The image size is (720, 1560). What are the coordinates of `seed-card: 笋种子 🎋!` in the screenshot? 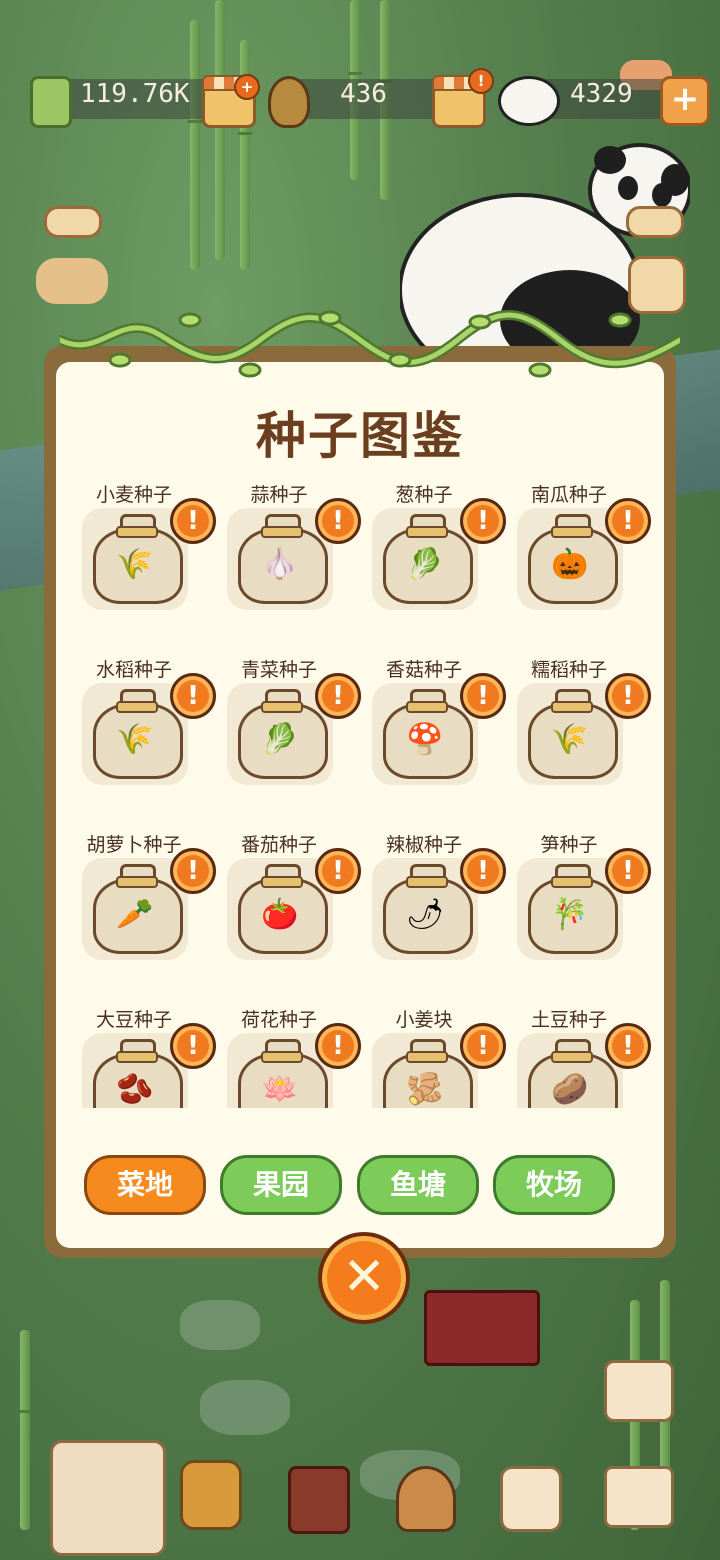 It's located at (578, 900).